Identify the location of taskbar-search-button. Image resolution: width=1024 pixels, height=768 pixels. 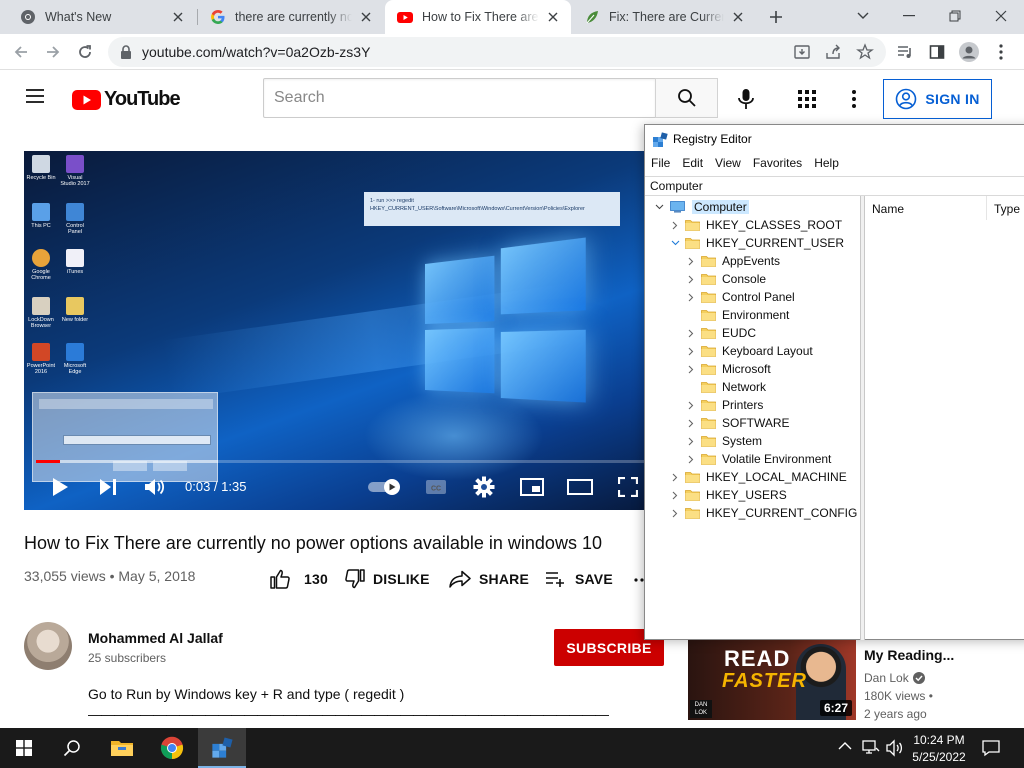
(72, 748).